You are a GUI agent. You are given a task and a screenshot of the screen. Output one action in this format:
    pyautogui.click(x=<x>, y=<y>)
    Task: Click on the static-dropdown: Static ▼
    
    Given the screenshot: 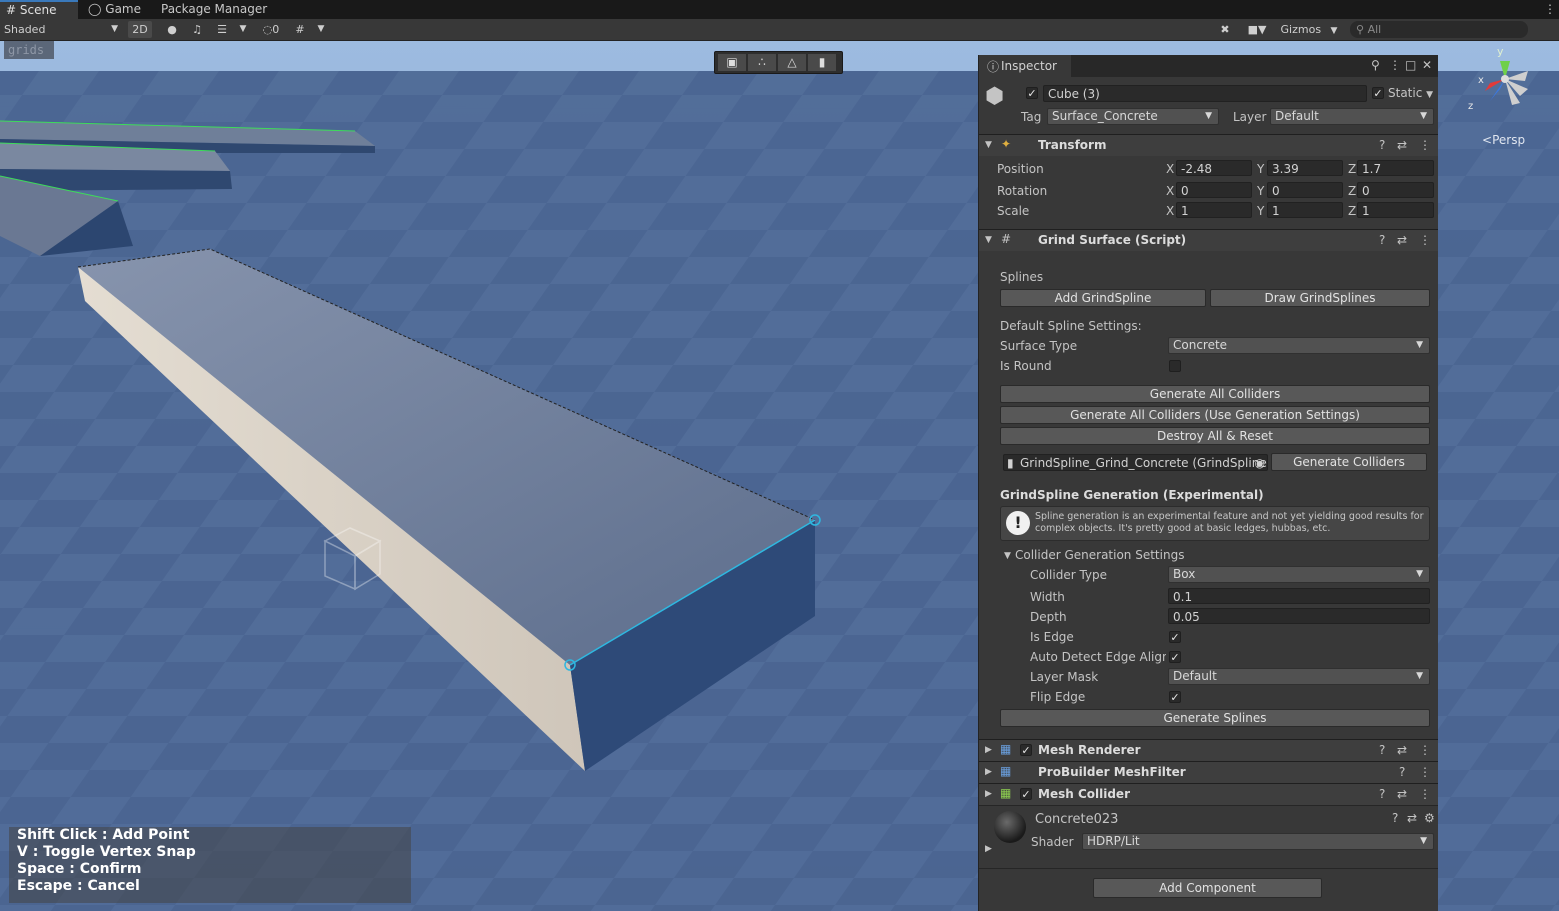 What is the action you would take?
    pyautogui.click(x=1410, y=93)
    